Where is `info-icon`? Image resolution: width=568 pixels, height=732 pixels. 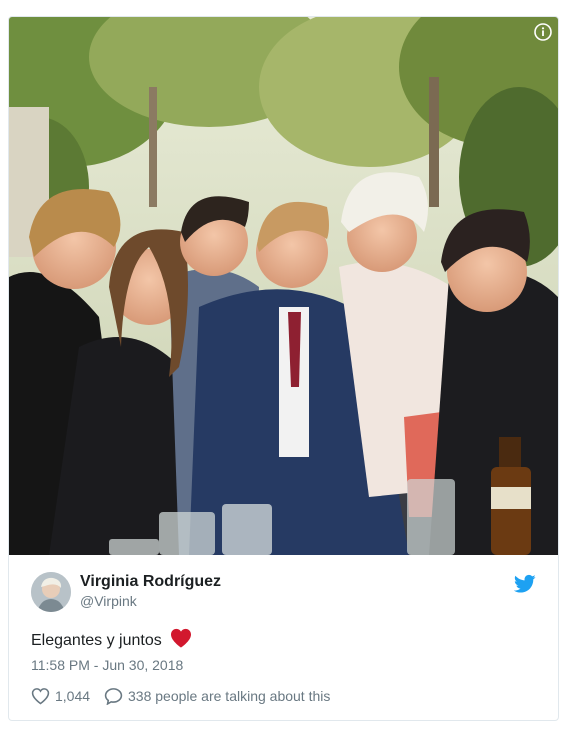 info-icon is located at coordinates (543, 32).